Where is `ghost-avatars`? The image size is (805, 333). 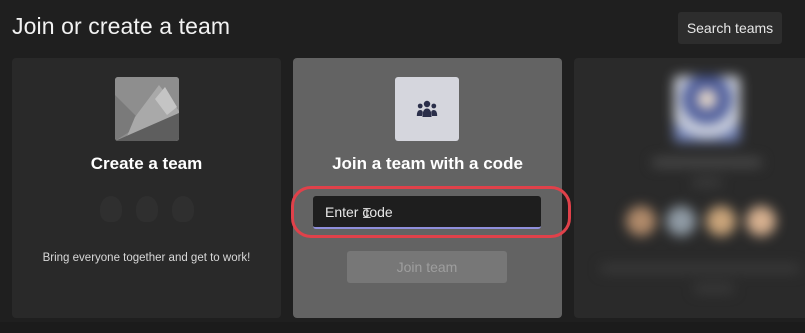
ghost-avatars is located at coordinates (146, 209).